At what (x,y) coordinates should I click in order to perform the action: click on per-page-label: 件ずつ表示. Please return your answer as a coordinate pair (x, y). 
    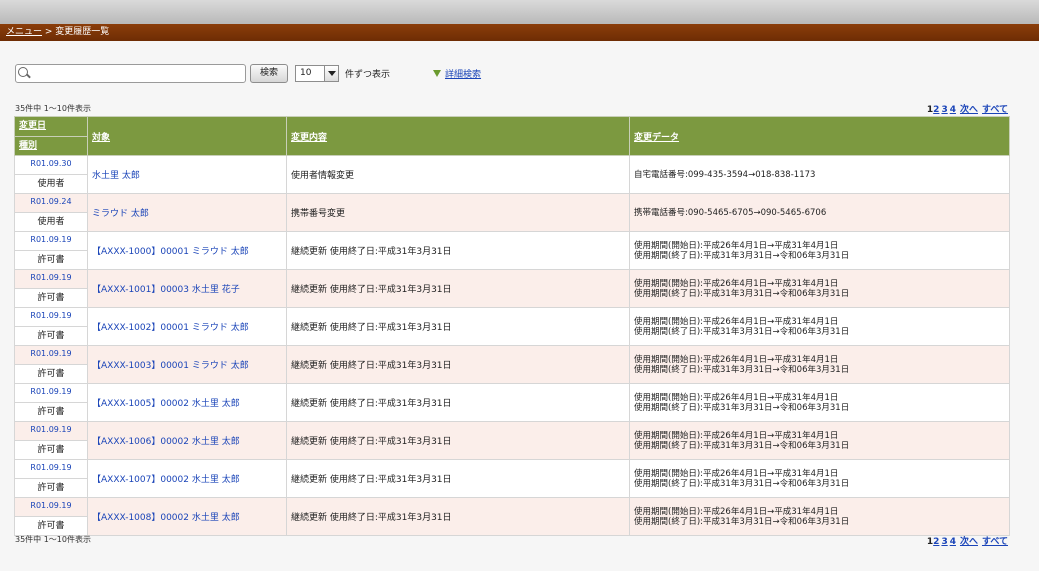
    Looking at the image, I should click on (368, 74).